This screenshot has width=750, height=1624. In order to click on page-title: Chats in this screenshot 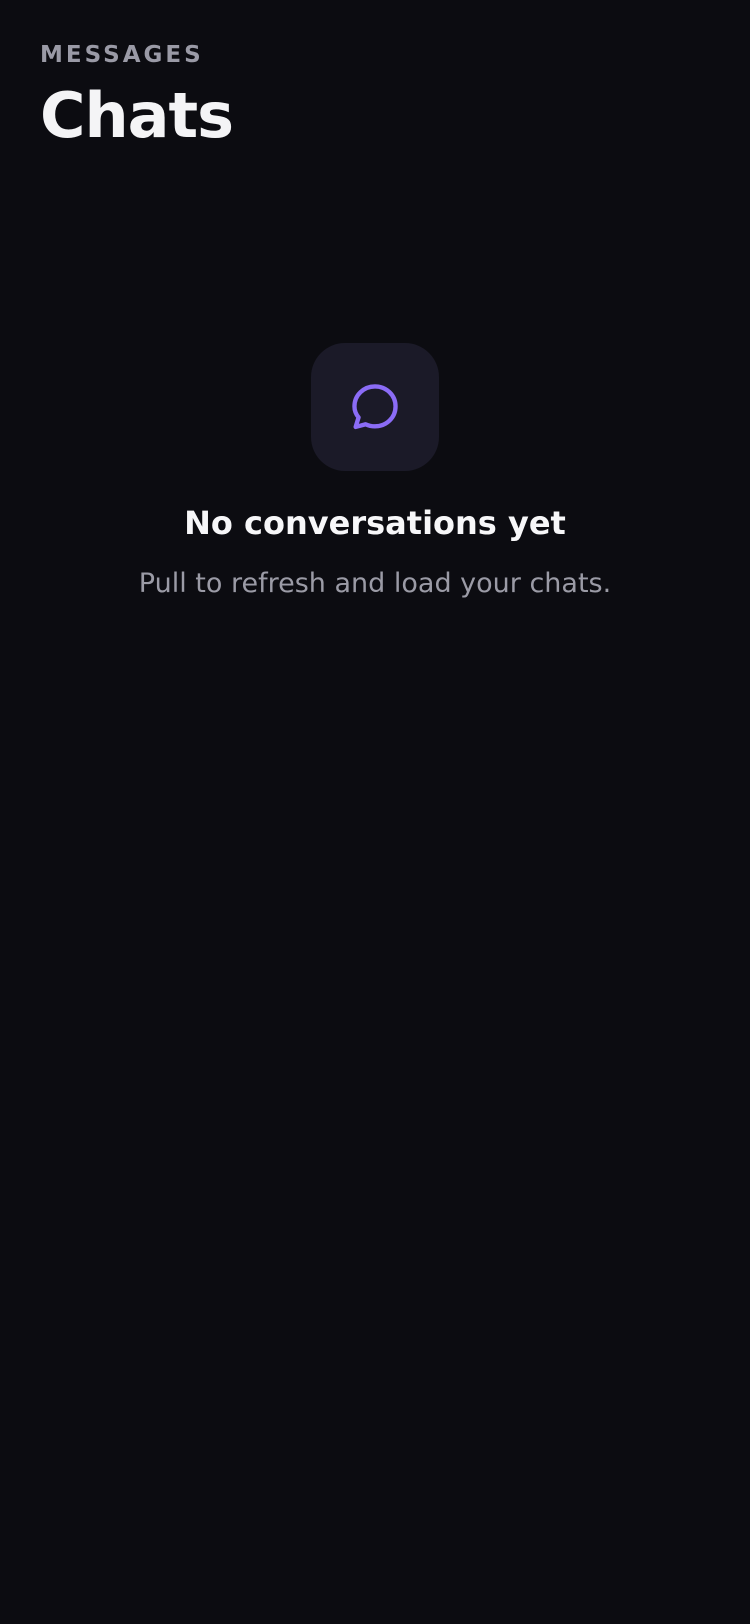, I will do `click(137, 115)`.